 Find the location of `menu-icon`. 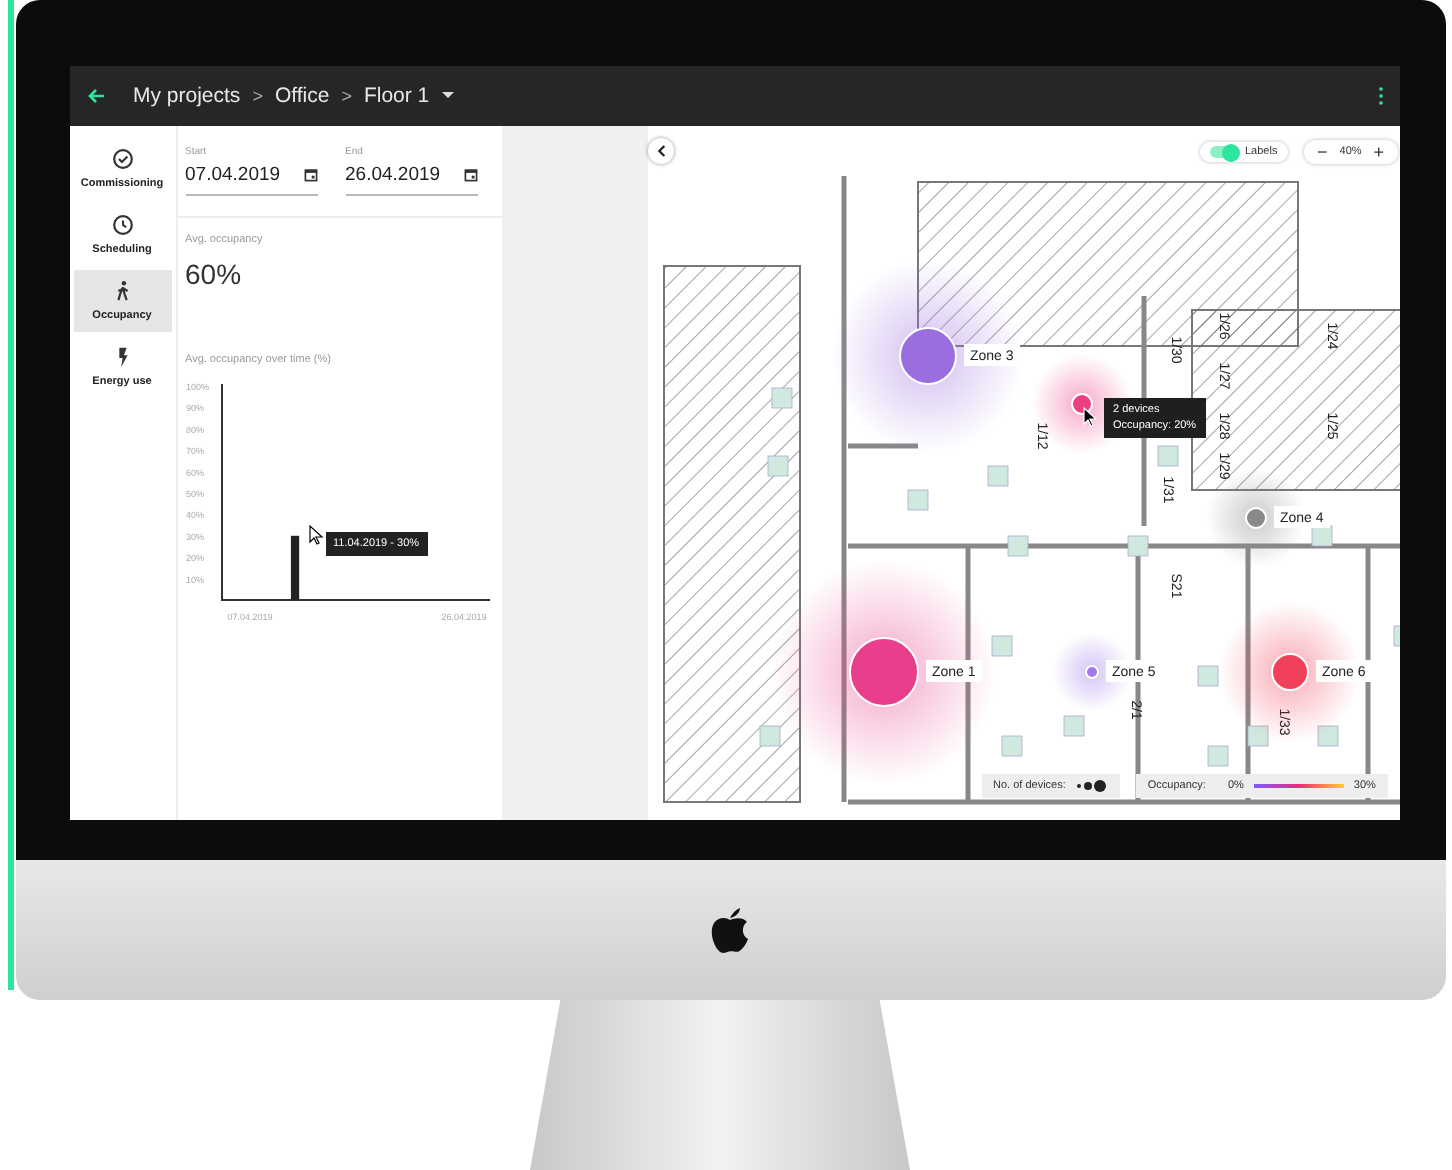

menu-icon is located at coordinates (1380, 96).